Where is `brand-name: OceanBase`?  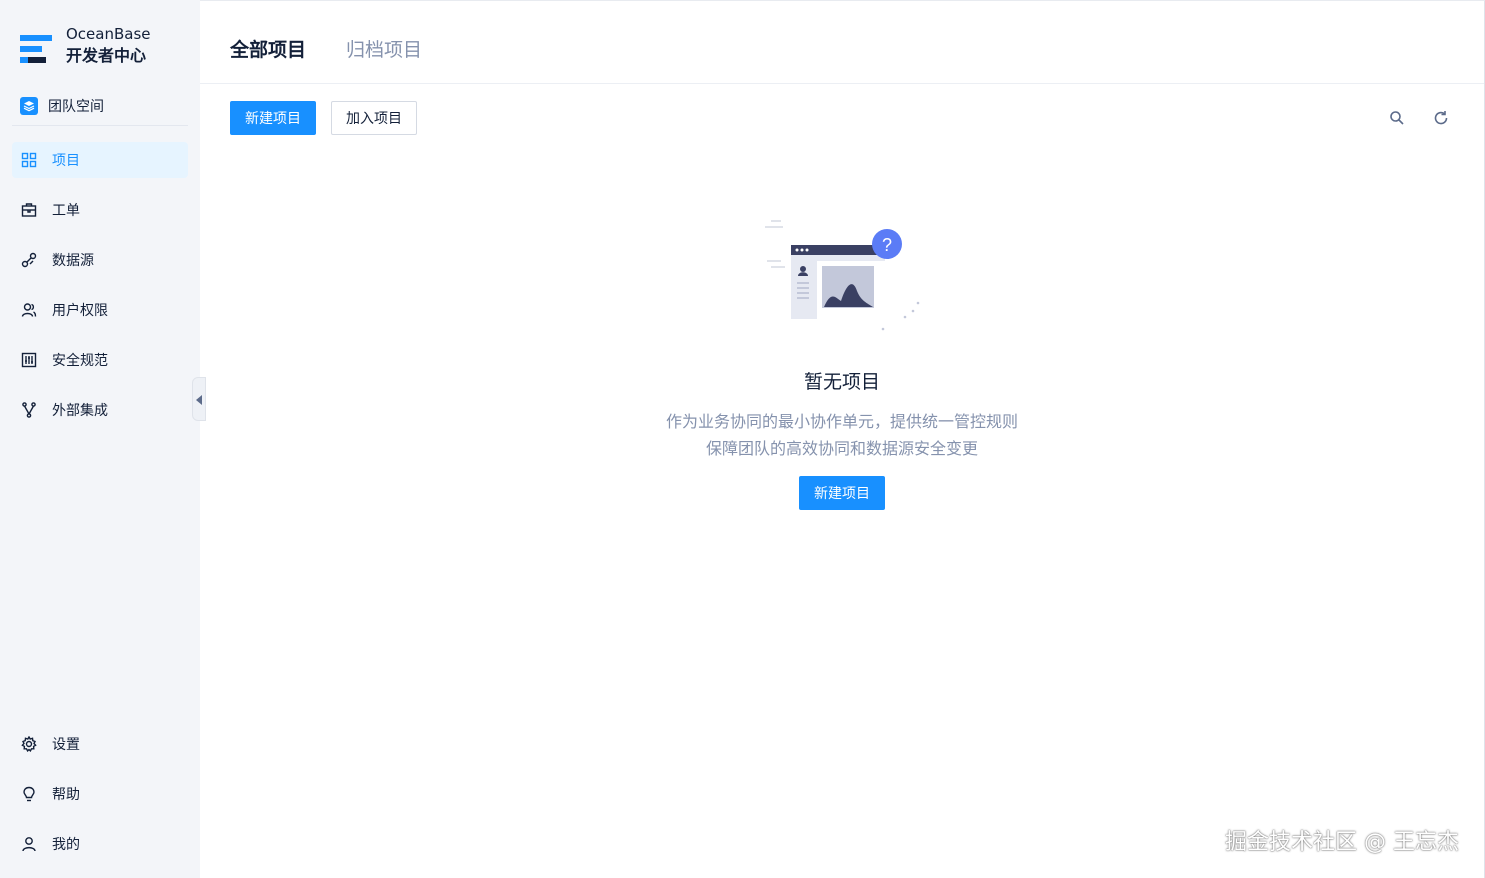
brand-name: OceanBase is located at coordinates (108, 33).